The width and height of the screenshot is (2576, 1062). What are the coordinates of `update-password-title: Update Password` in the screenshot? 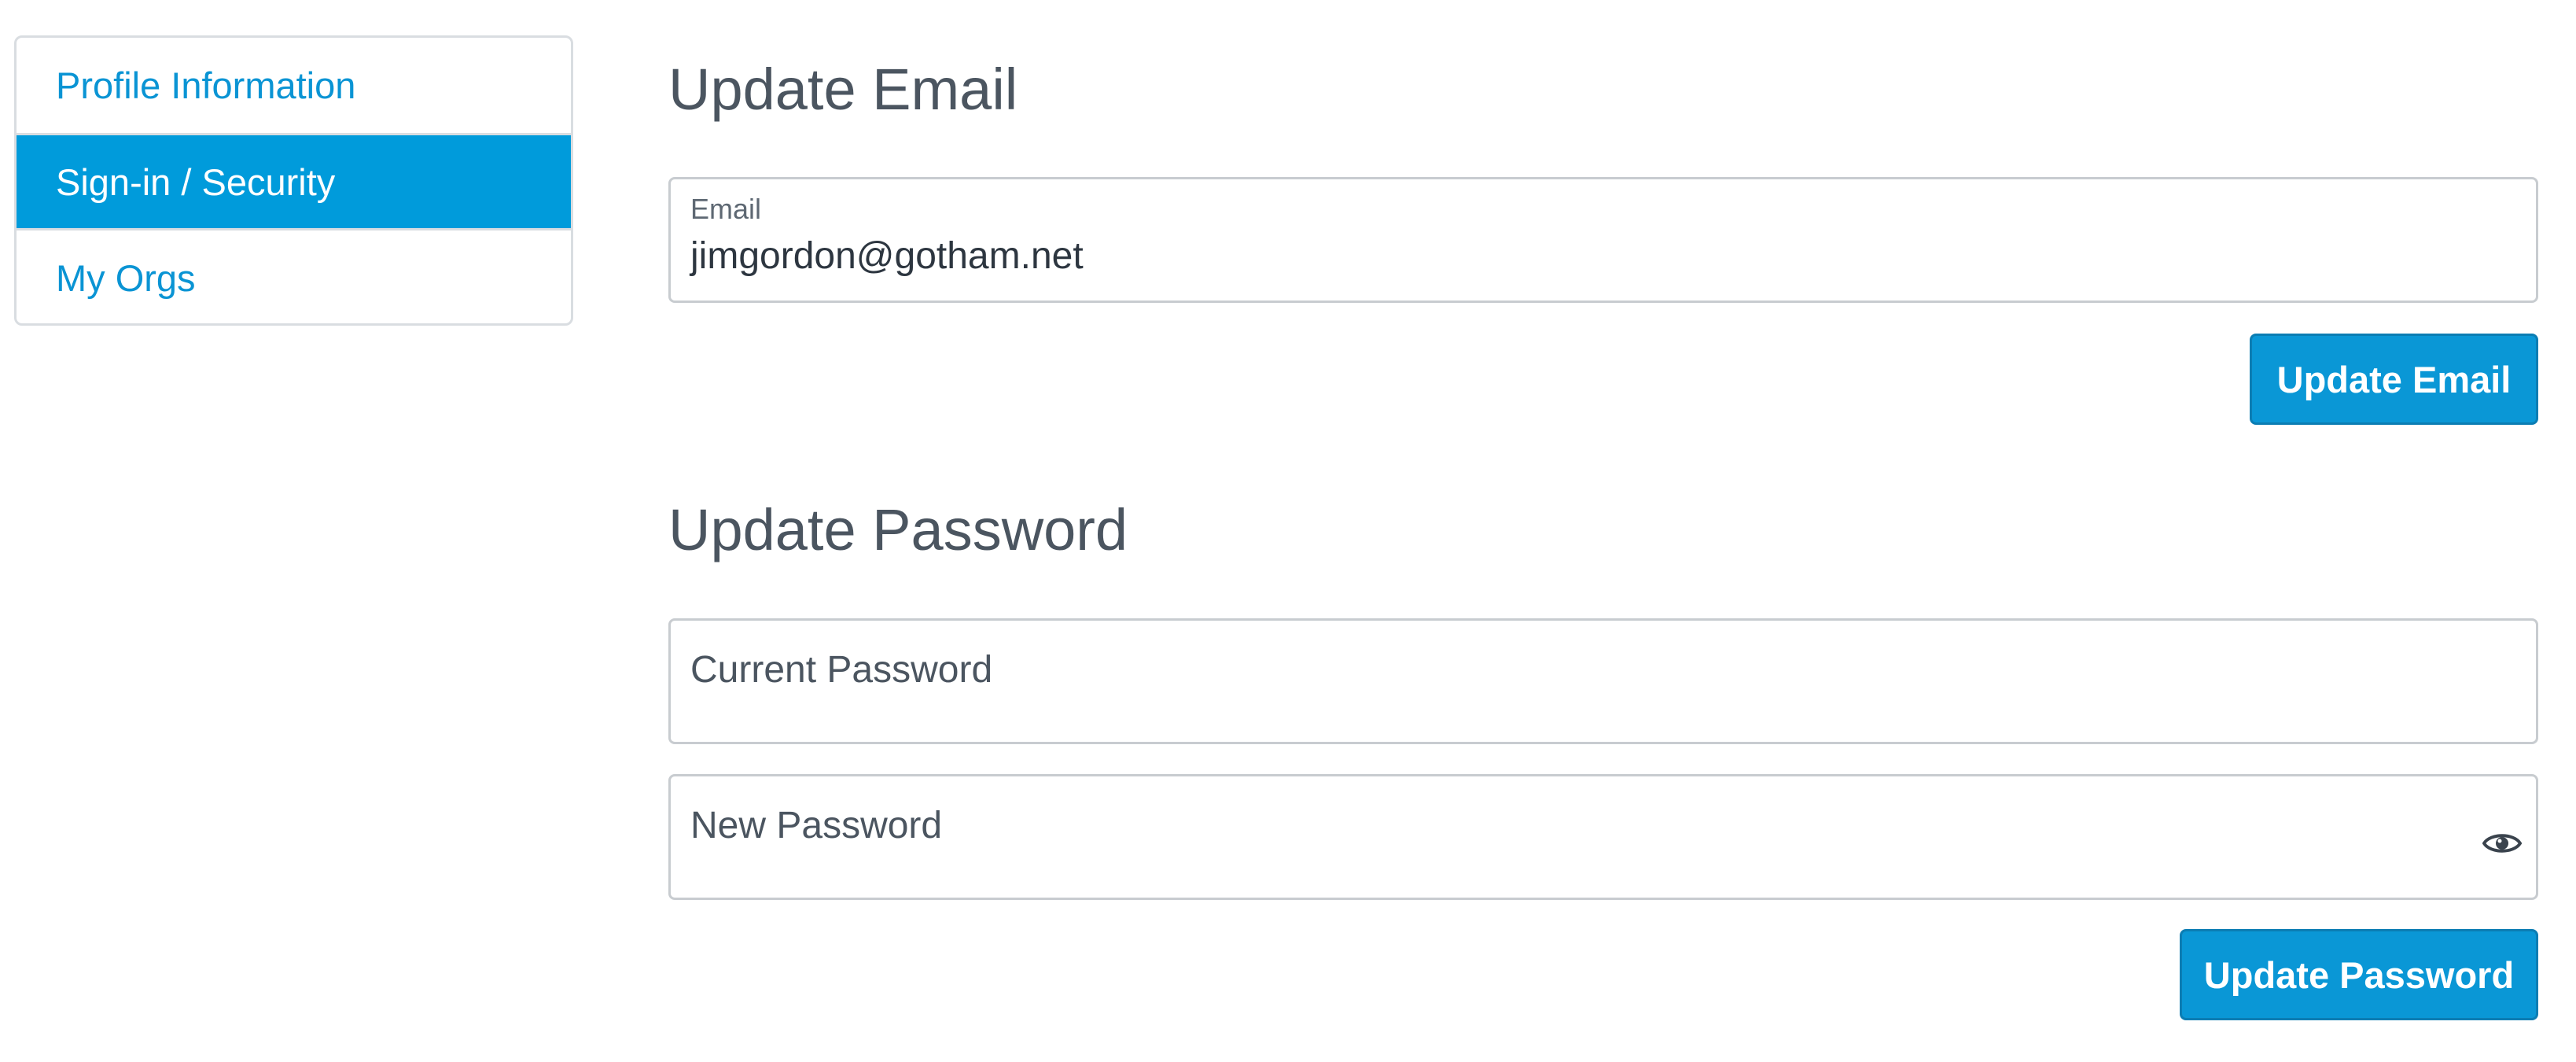 It's located at (898, 529).